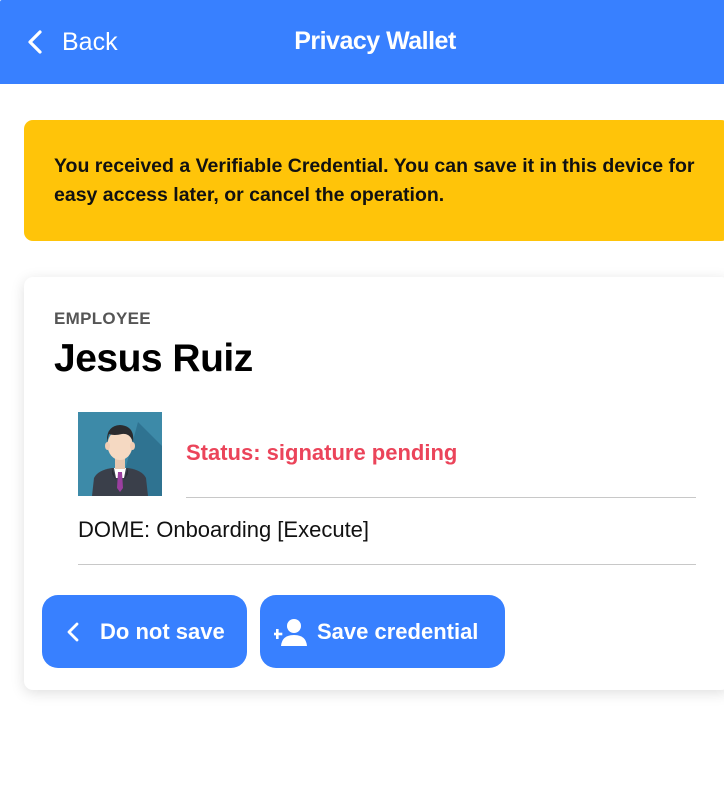  What do you see at coordinates (153, 358) in the screenshot?
I see `card-title: Jesus Ruiz` at bounding box center [153, 358].